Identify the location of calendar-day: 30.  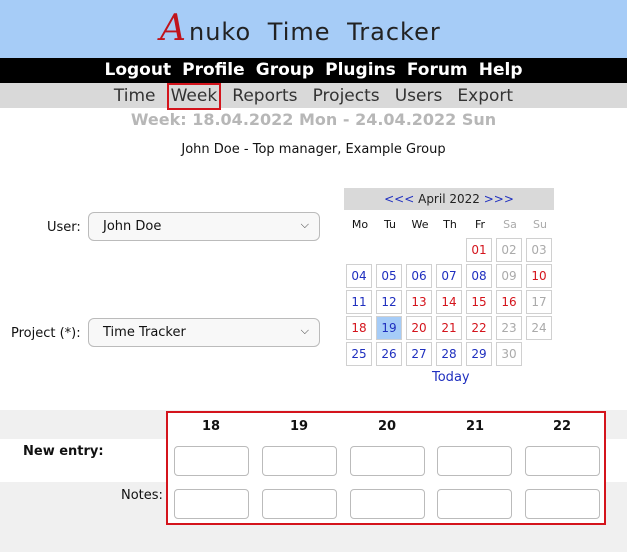
(509, 354).